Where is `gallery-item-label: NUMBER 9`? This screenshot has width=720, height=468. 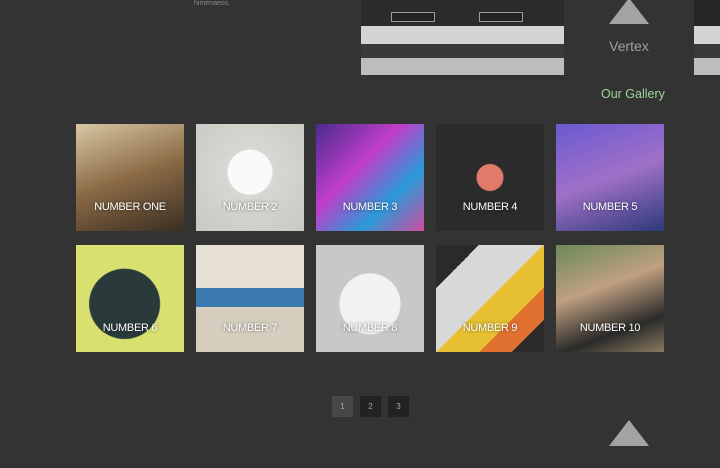
gallery-item-label: NUMBER 9 is located at coordinates (490, 328).